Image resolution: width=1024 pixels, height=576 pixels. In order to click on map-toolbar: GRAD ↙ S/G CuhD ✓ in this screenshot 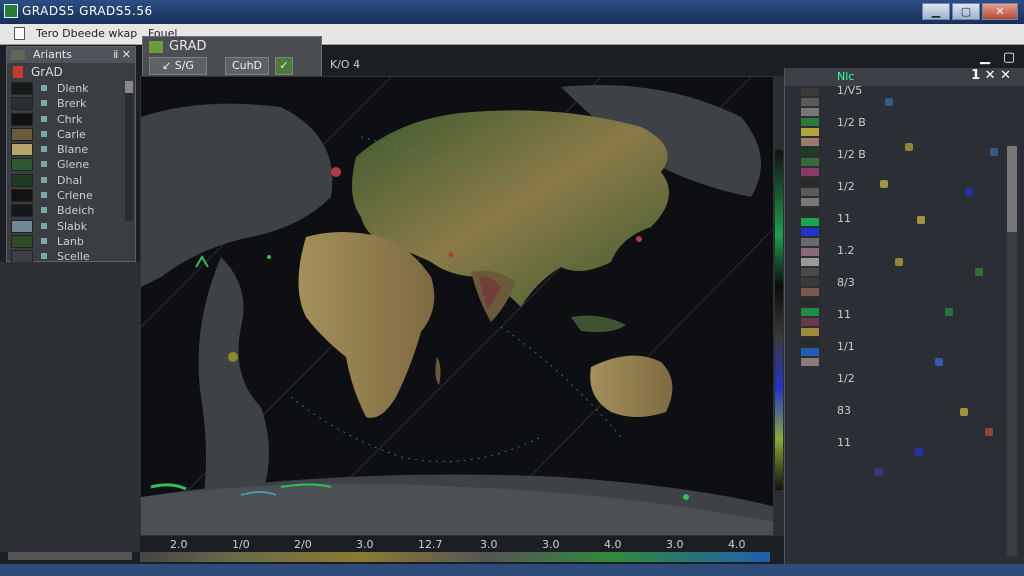, I will do `click(232, 57)`.